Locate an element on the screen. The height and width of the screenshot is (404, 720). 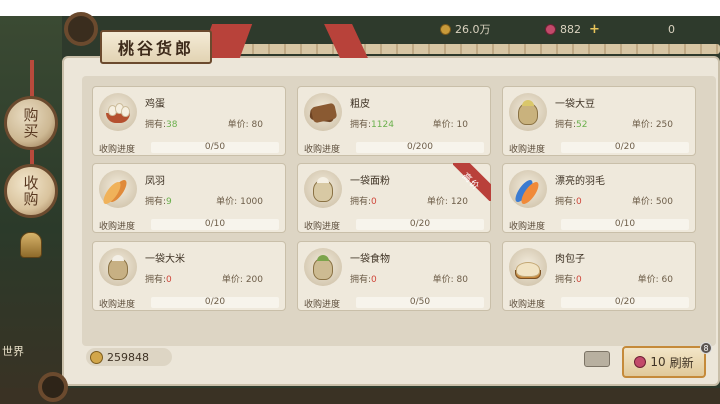
coin-amount: 259848 is located at coordinates (128, 357).